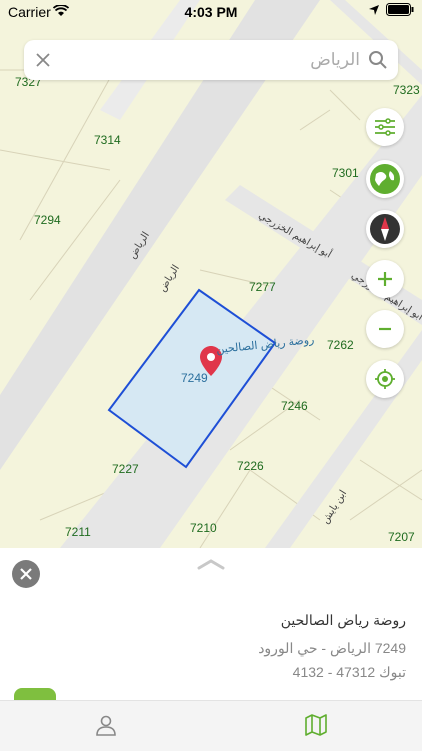  What do you see at coordinates (335, 60) in the screenshot?
I see `search-input: الرياض` at bounding box center [335, 60].